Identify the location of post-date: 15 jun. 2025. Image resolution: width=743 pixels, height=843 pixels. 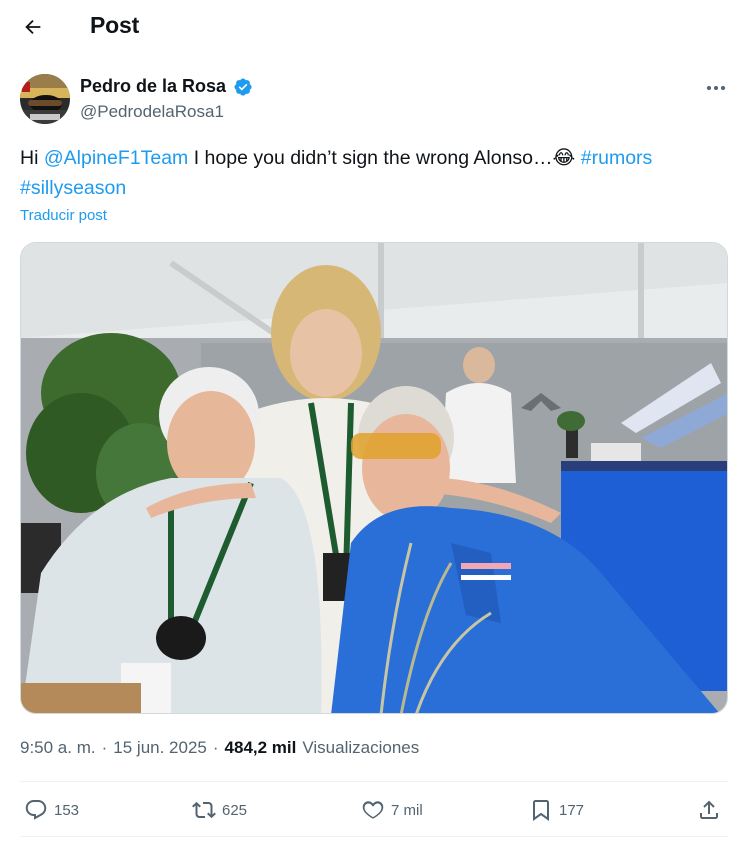
(160, 748).